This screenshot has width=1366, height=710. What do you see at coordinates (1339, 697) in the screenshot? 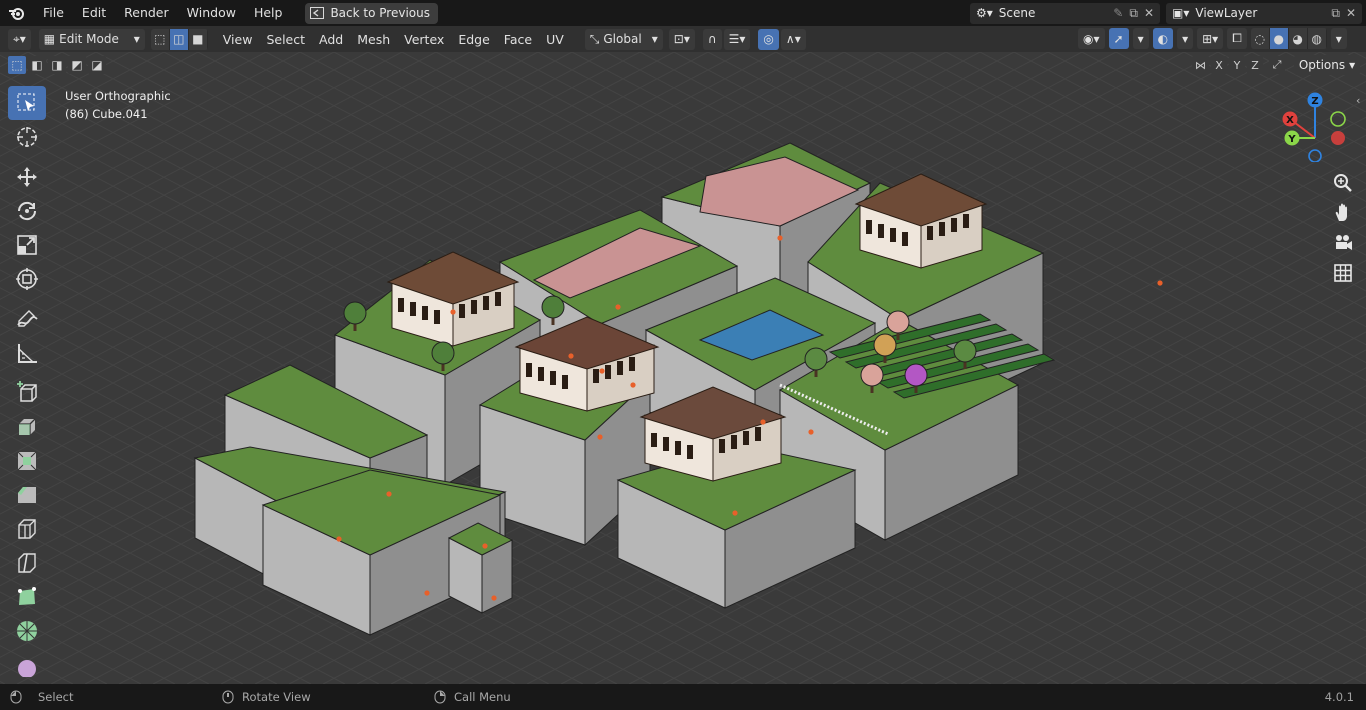
I see `version-label: 4.0.1` at bounding box center [1339, 697].